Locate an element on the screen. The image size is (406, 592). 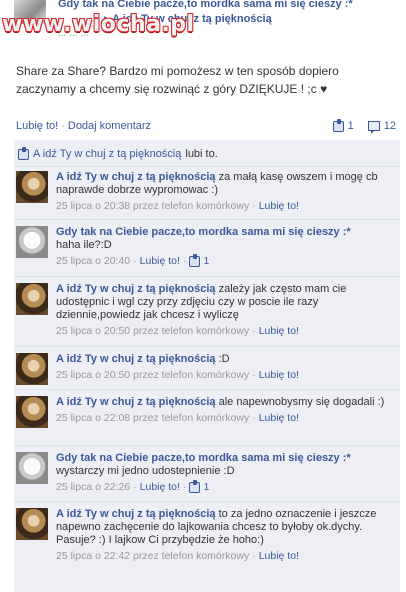
like-count: 1 is located at coordinates (351, 126).